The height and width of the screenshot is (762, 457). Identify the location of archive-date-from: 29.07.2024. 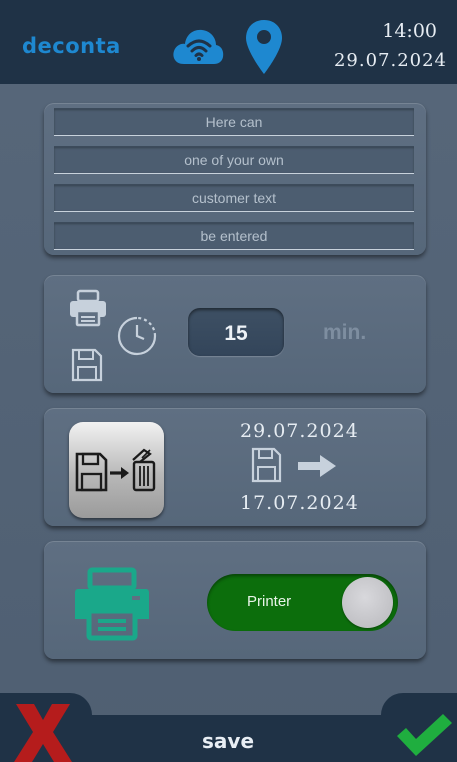
(299, 431).